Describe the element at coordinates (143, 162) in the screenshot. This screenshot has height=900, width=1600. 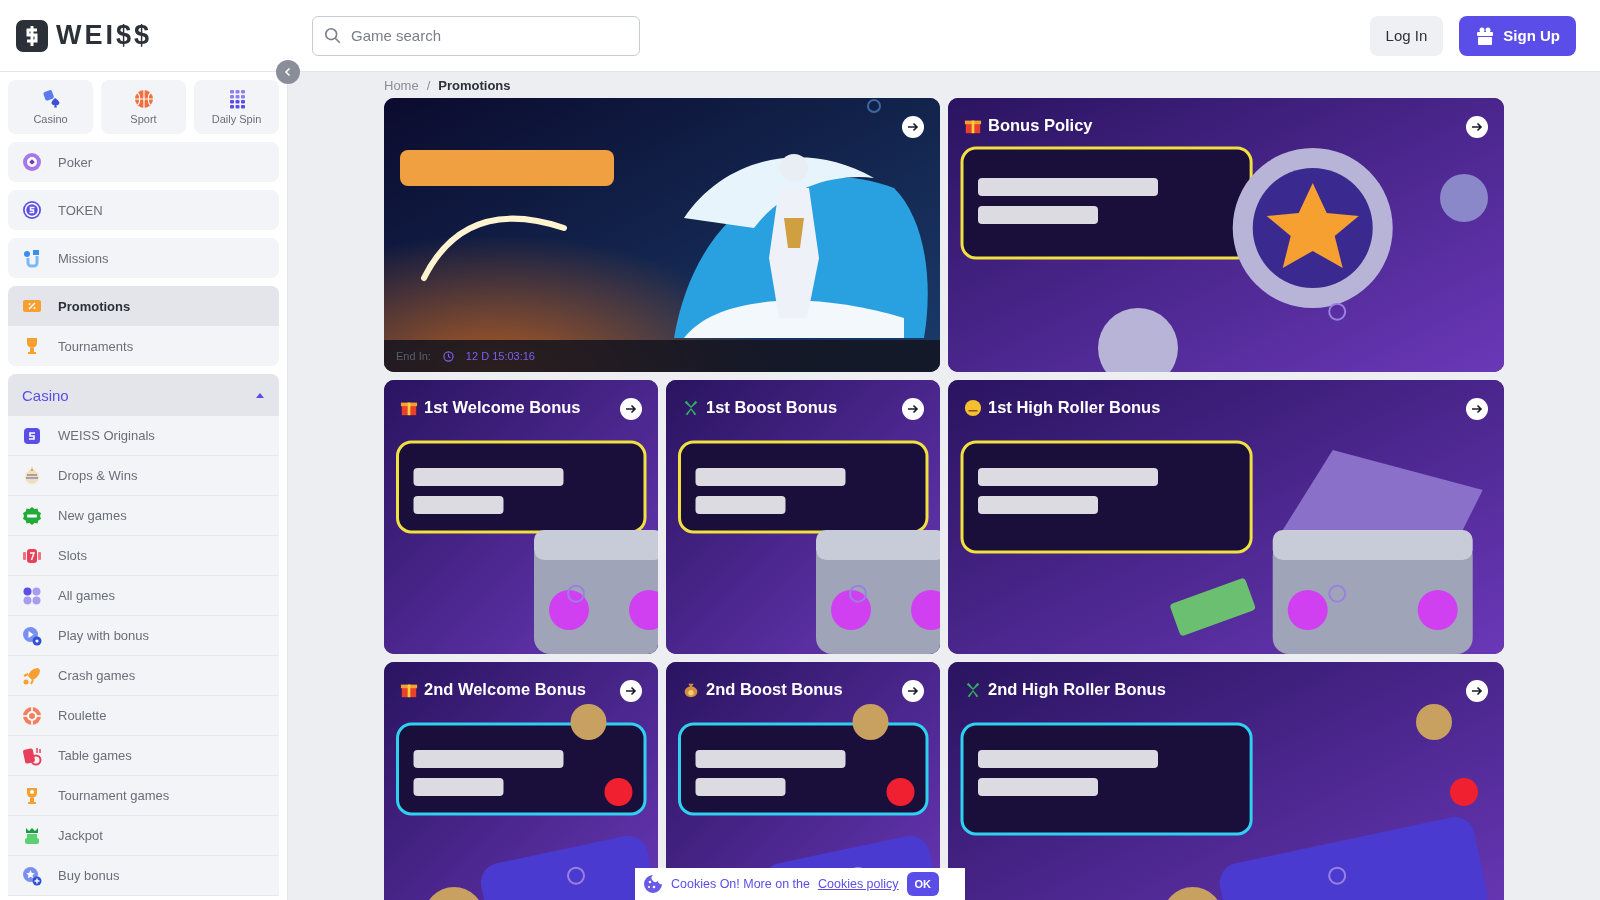
I see `sidebar-item: Poker` at that location.